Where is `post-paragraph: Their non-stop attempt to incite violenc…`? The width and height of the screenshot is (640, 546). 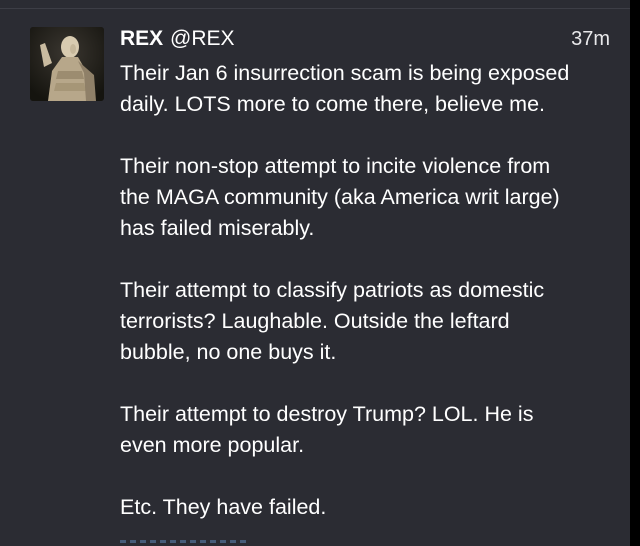 post-paragraph: Their non-stop attempt to incite violenc… is located at coordinates (340, 197).